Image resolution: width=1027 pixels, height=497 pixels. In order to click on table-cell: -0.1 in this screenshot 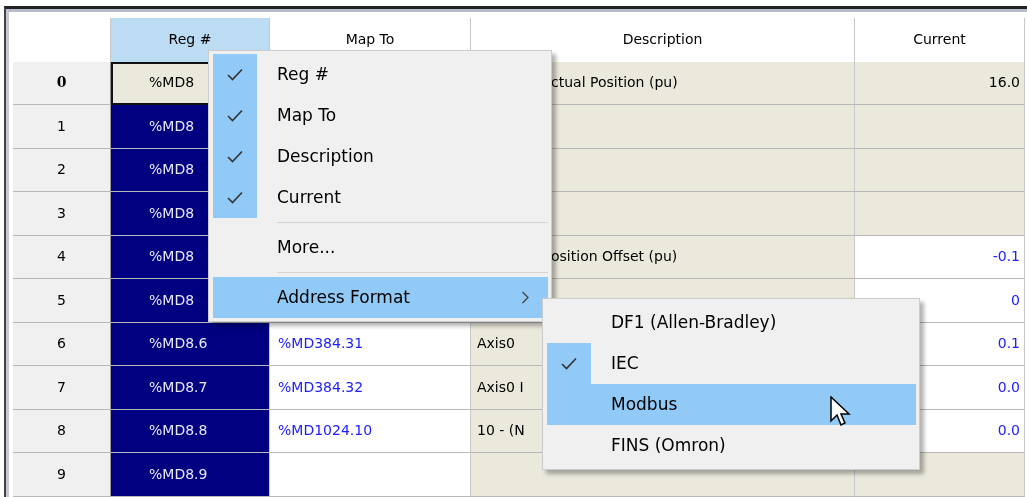, I will do `click(940, 257)`.